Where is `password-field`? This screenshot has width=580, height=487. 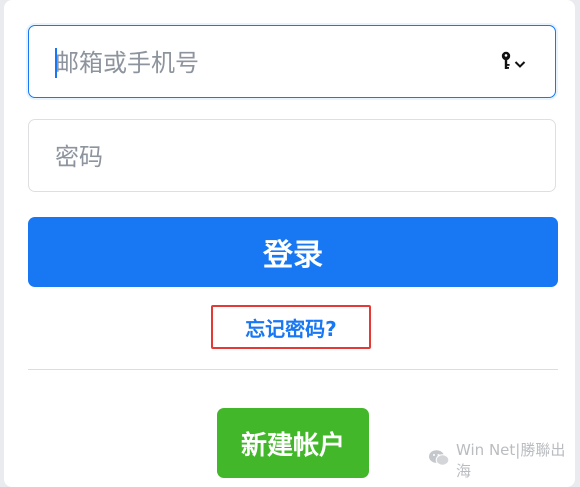
password-field is located at coordinates (275, 156).